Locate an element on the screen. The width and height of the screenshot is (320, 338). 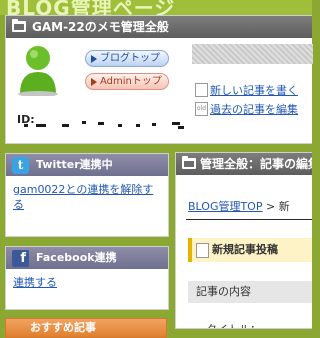
edit-old-posts-label: 過去の記事を編集 is located at coordinates (254, 109).